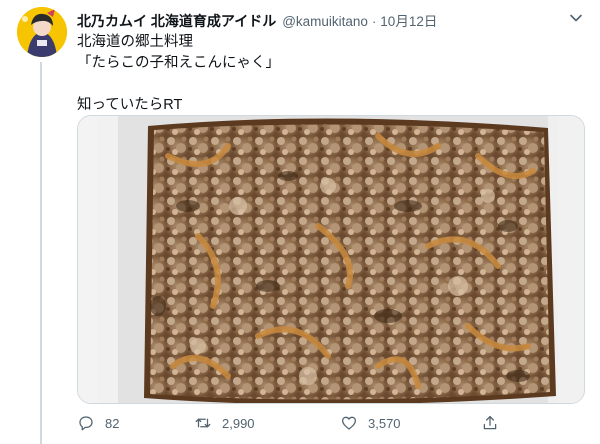  I want to click on tweet-text-line: 北海道の郷土料理, so click(135, 42).